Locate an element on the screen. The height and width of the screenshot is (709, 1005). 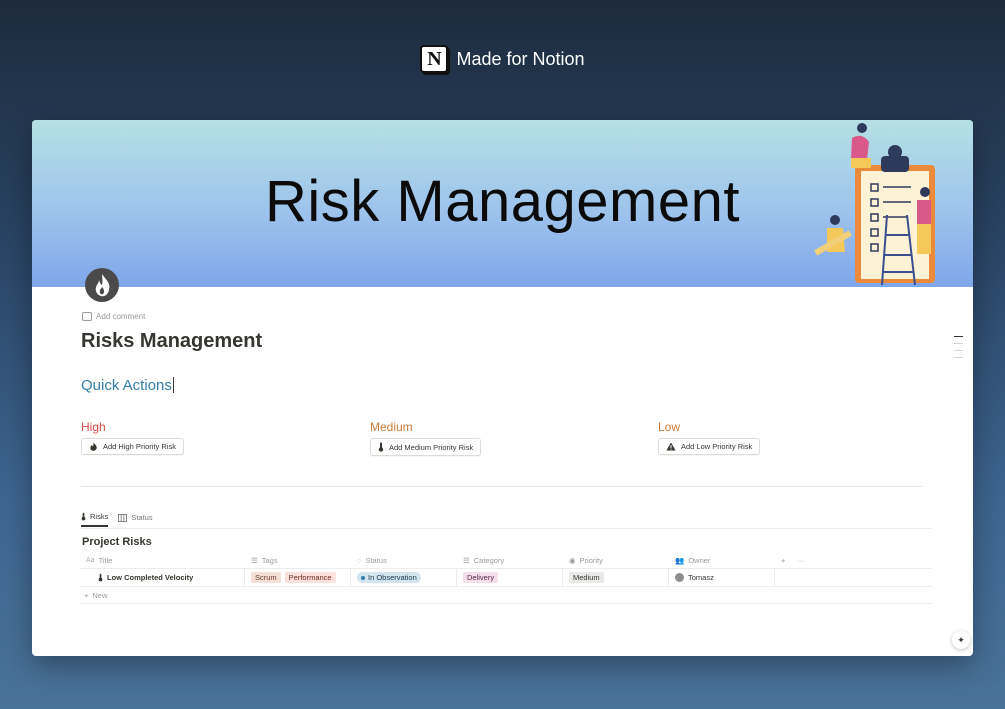
add-low-priority-risk-label: Add Low Priority Risk is located at coordinates (717, 446).